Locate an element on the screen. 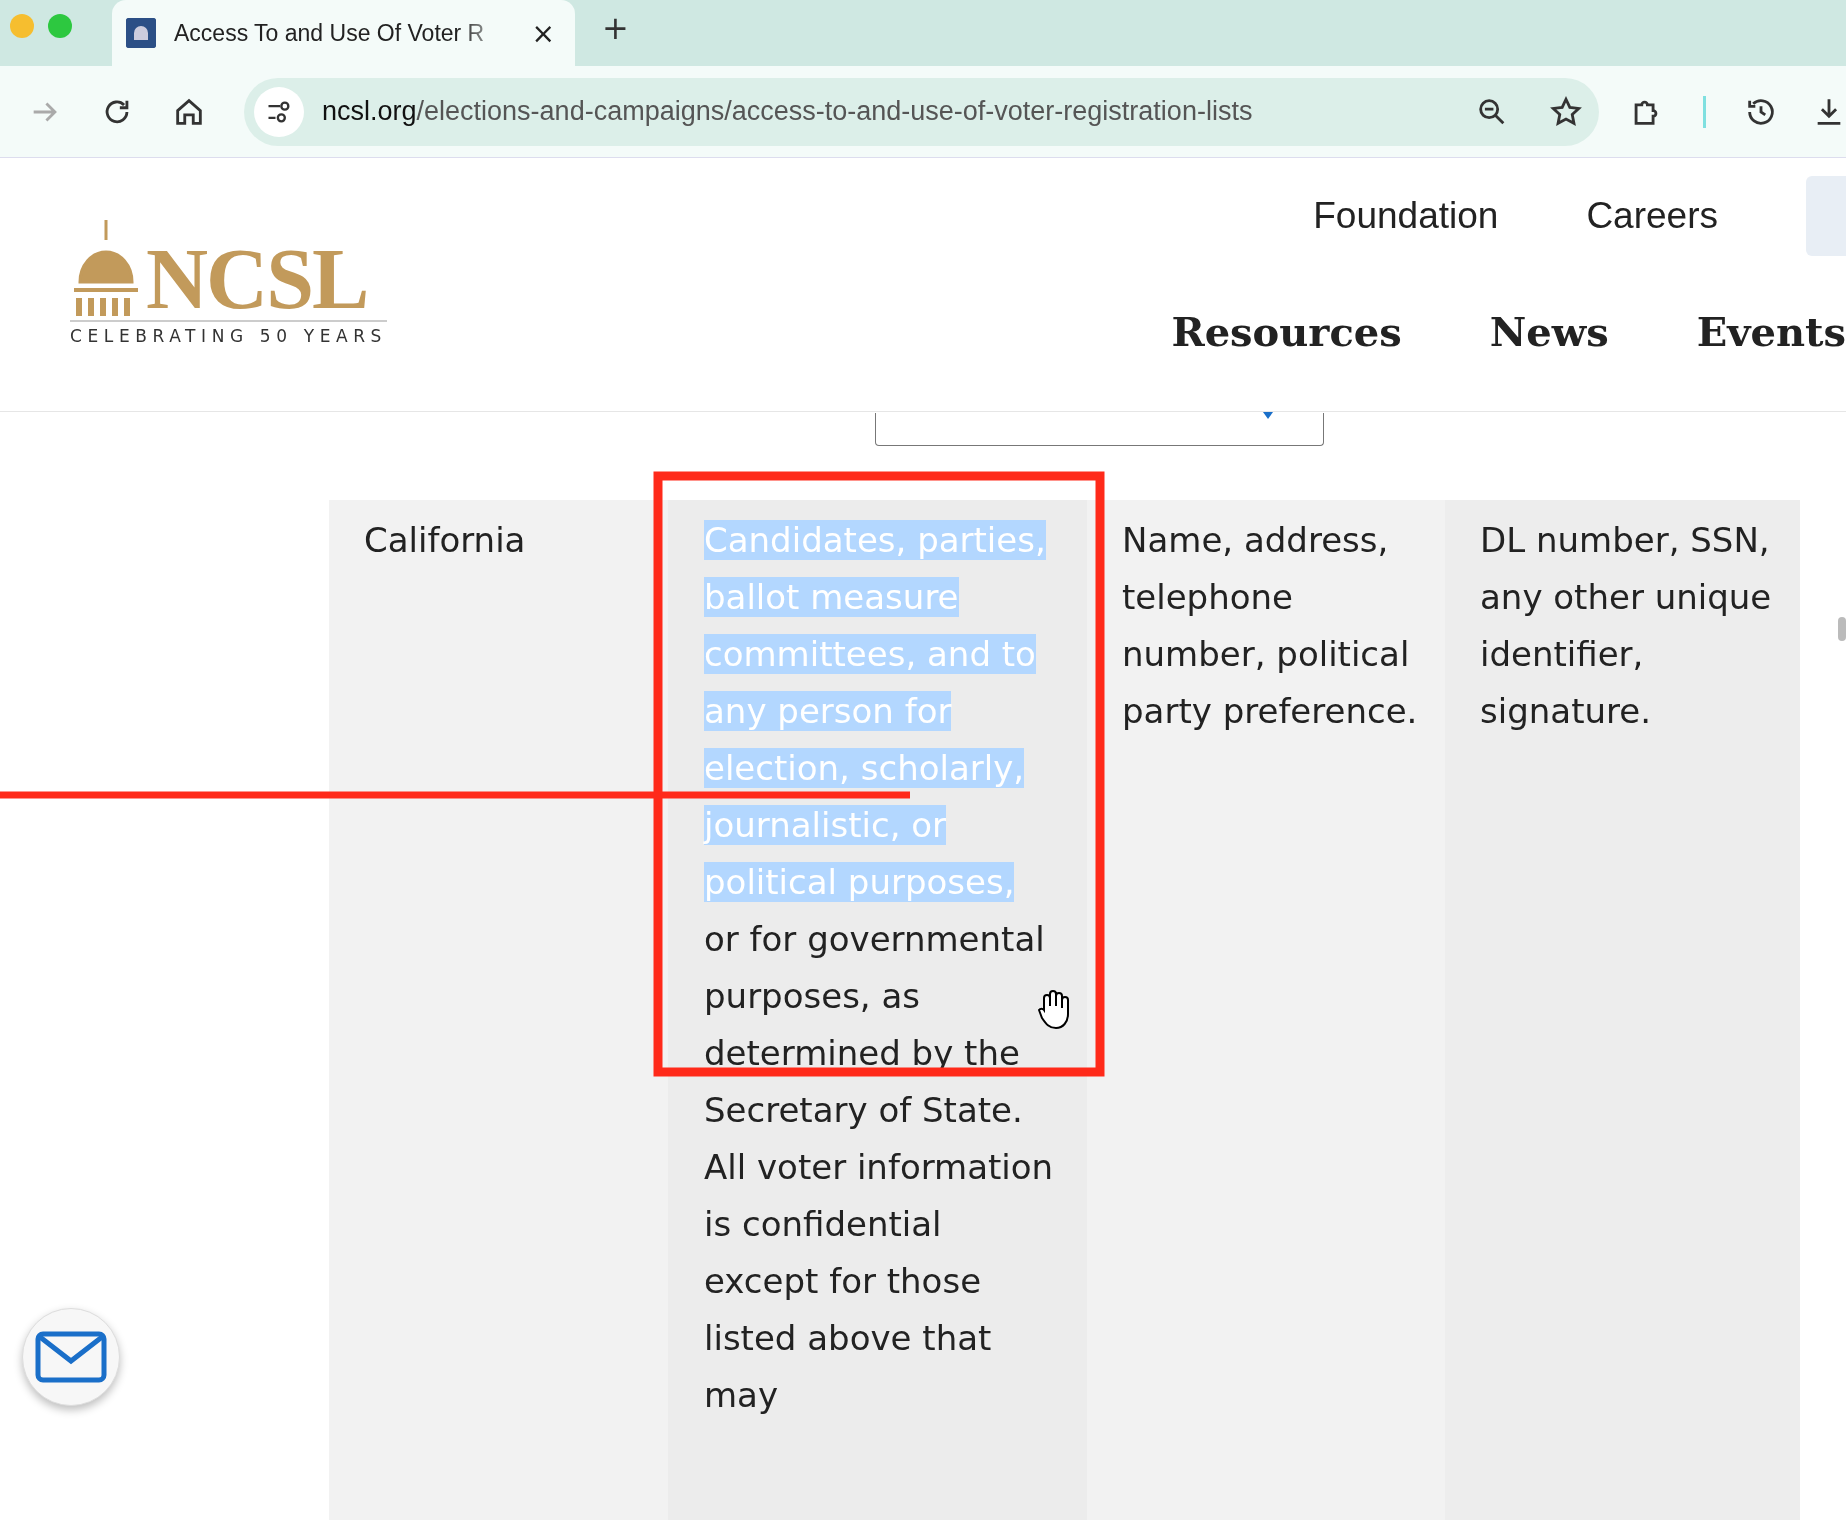 Image resolution: width=1846 pixels, height=1520 pixels. top-nav-link: Foundation is located at coordinates (1406, 216).